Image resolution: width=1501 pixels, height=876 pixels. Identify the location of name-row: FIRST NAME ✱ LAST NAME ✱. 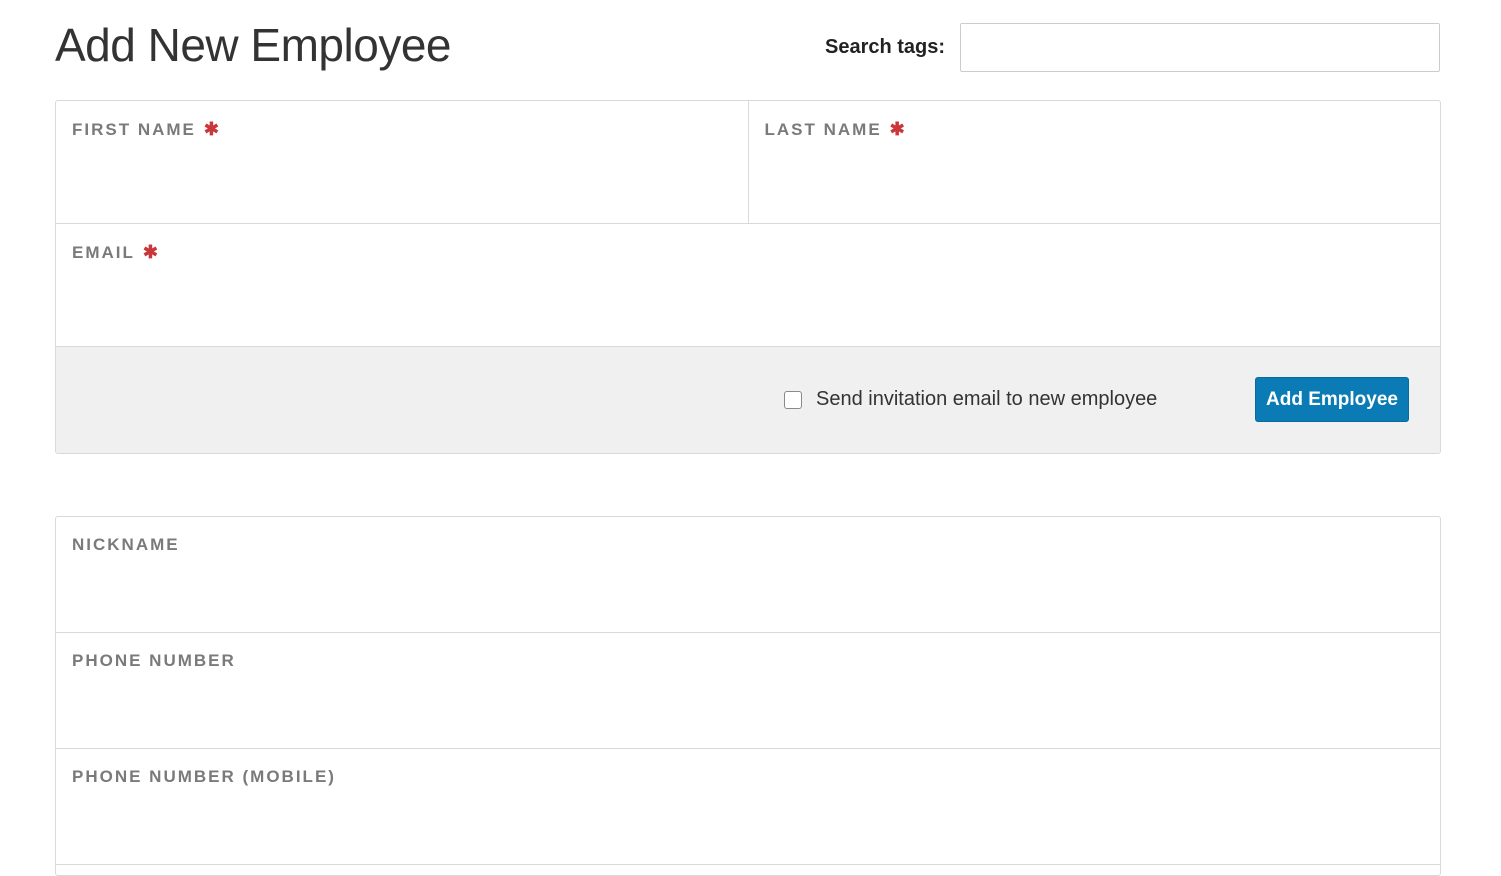
(748, 162).